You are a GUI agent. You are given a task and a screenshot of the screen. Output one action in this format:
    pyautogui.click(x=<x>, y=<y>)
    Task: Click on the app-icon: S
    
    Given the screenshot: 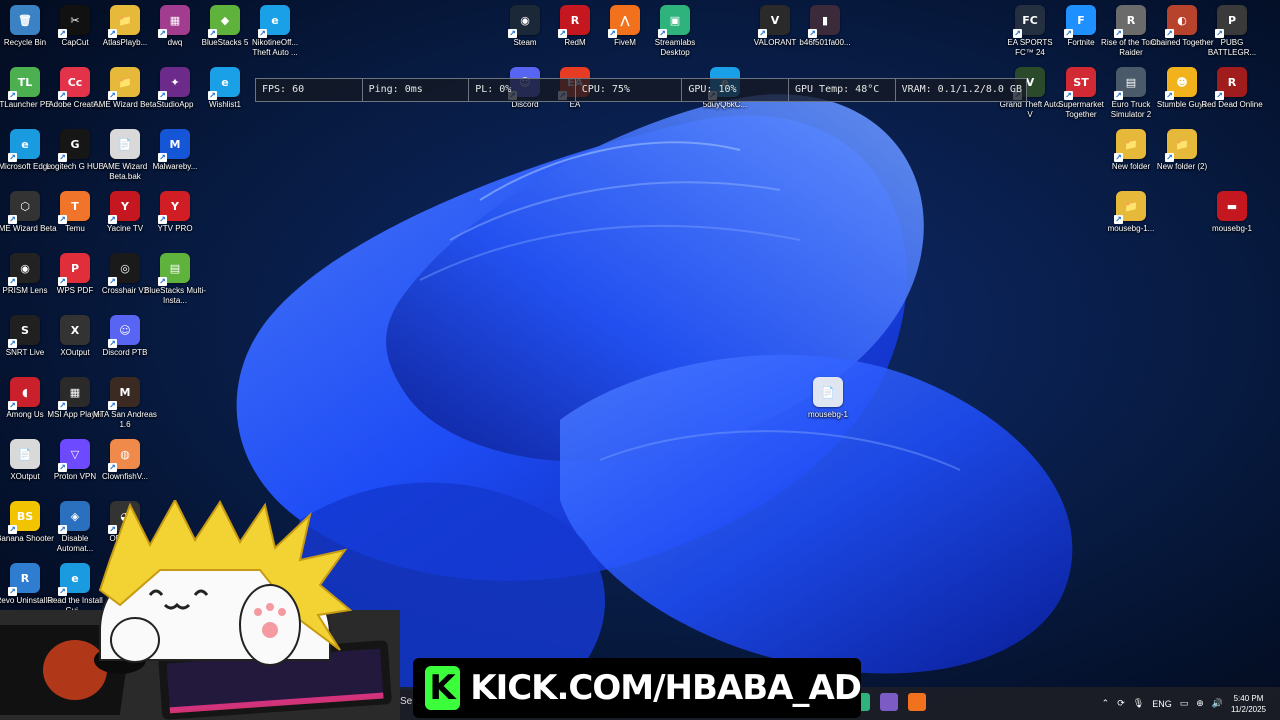 What is the action you would take?
    pyautogui.click(x=24, y=331)
    